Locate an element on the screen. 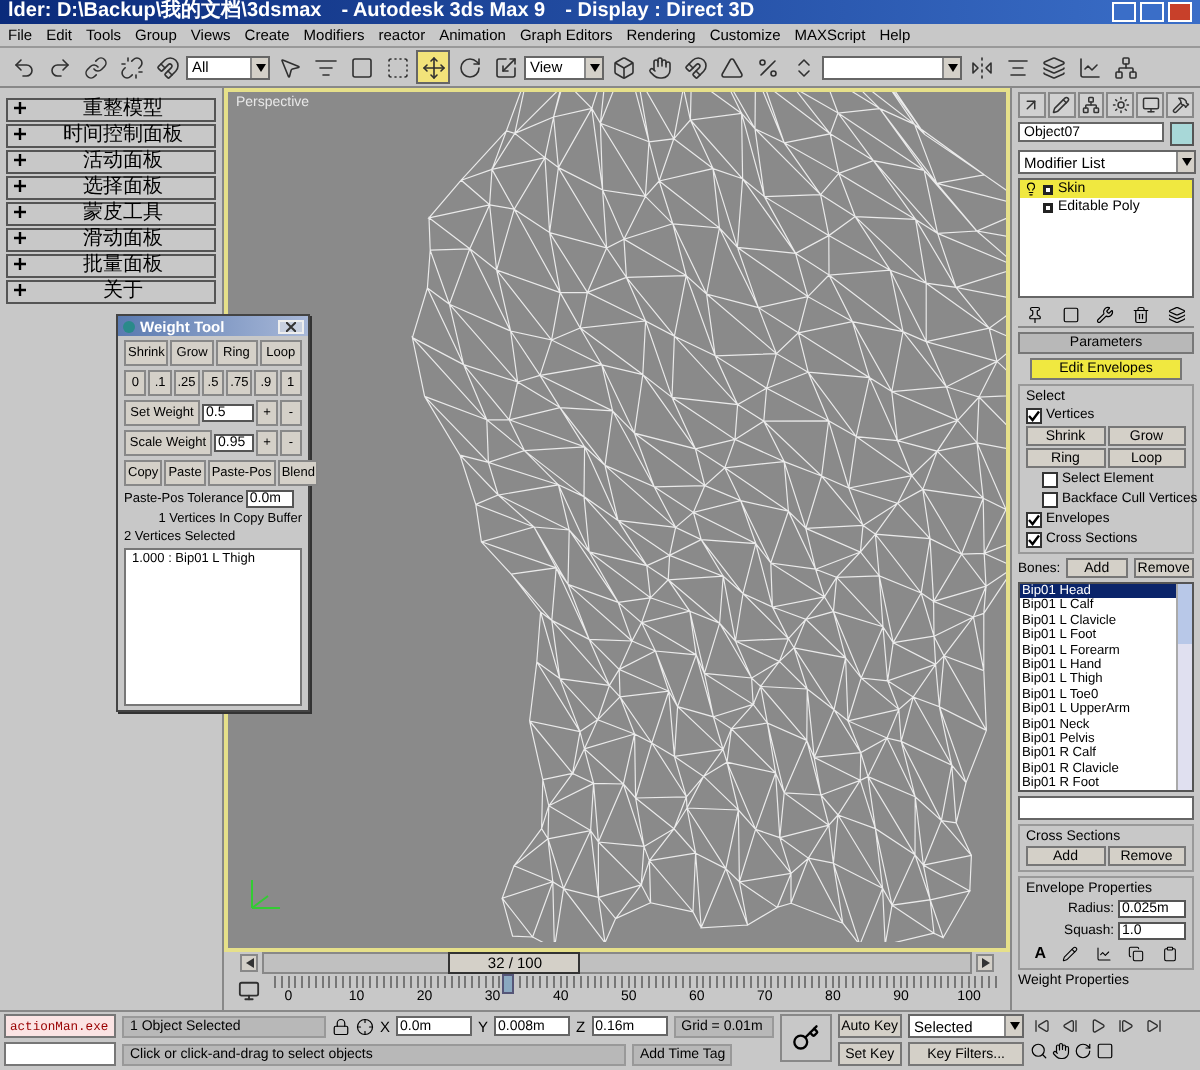 The height and width of the screenshot is (1070, 1200). window-title: - Display : Direct 3D is located at coordinates (660, 12).